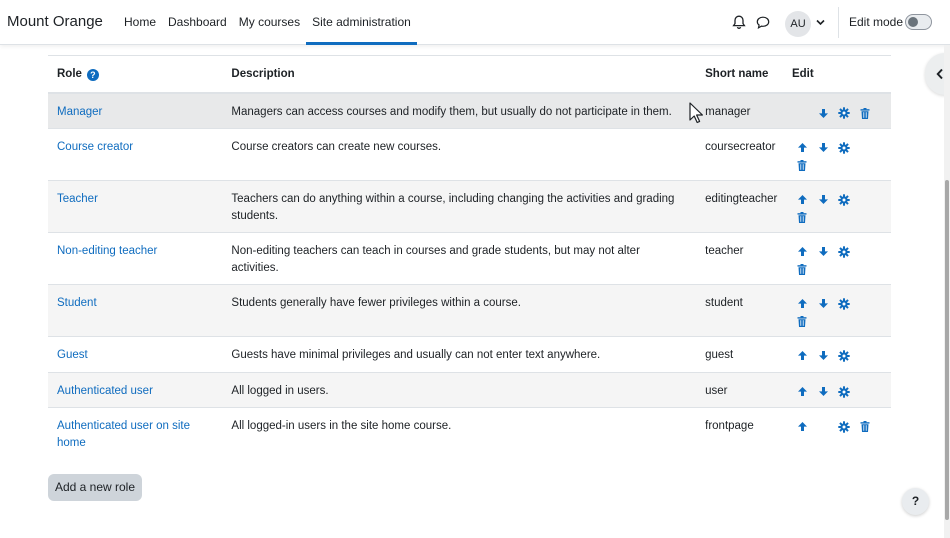 The image size is (950, 538). I want to click on role-cell: Authenticated user on site home, so click(135, 432).